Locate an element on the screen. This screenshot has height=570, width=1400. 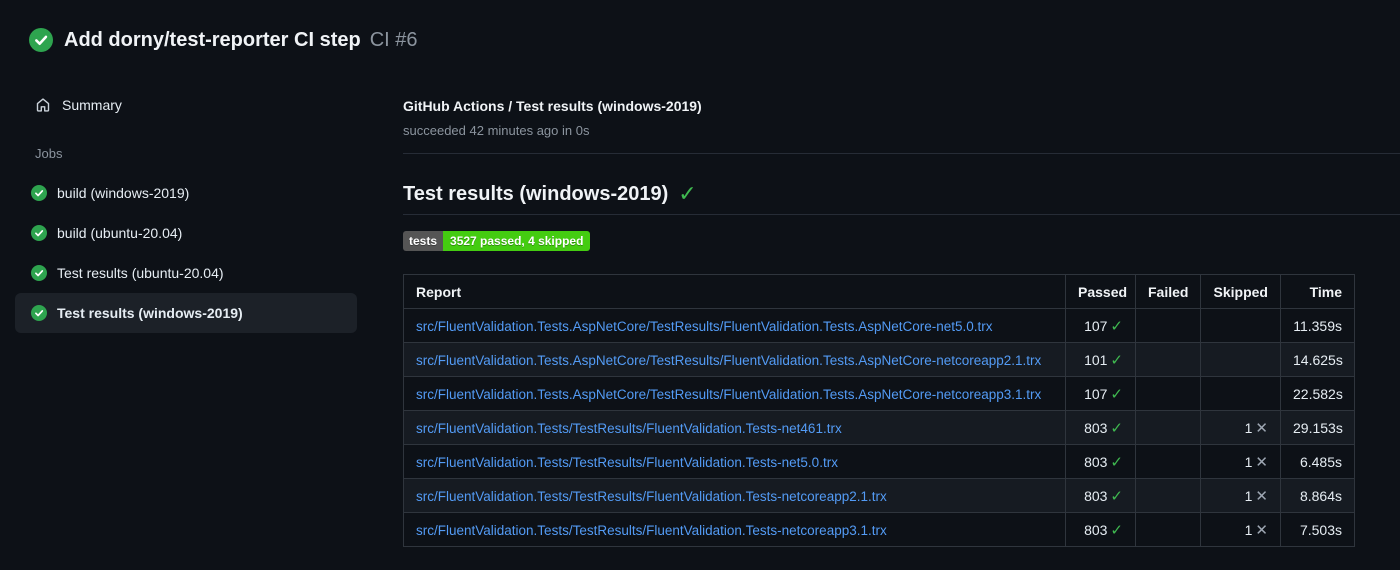
column-skipped: Skipped is located at coordinates (1240, 291).